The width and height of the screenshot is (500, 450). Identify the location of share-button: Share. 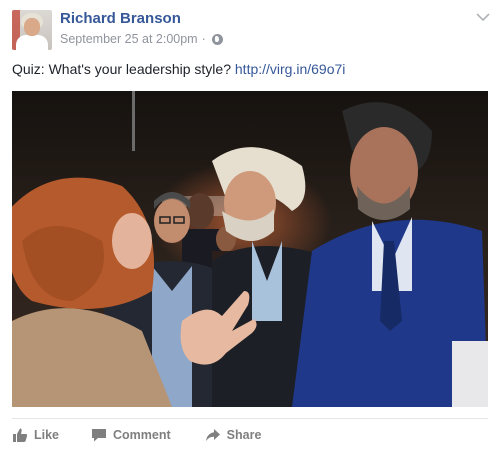
(233, 435).